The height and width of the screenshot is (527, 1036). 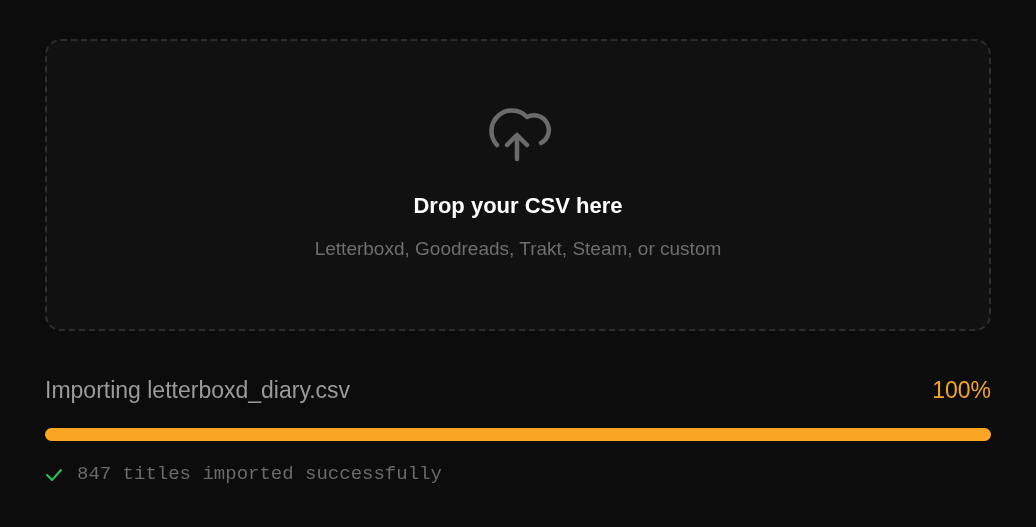 What do you see at coordinates (198, 390) in the screenshot?
I see `import-label: Importing letterboxd_diary.csv` at bounding box center [198, 390].